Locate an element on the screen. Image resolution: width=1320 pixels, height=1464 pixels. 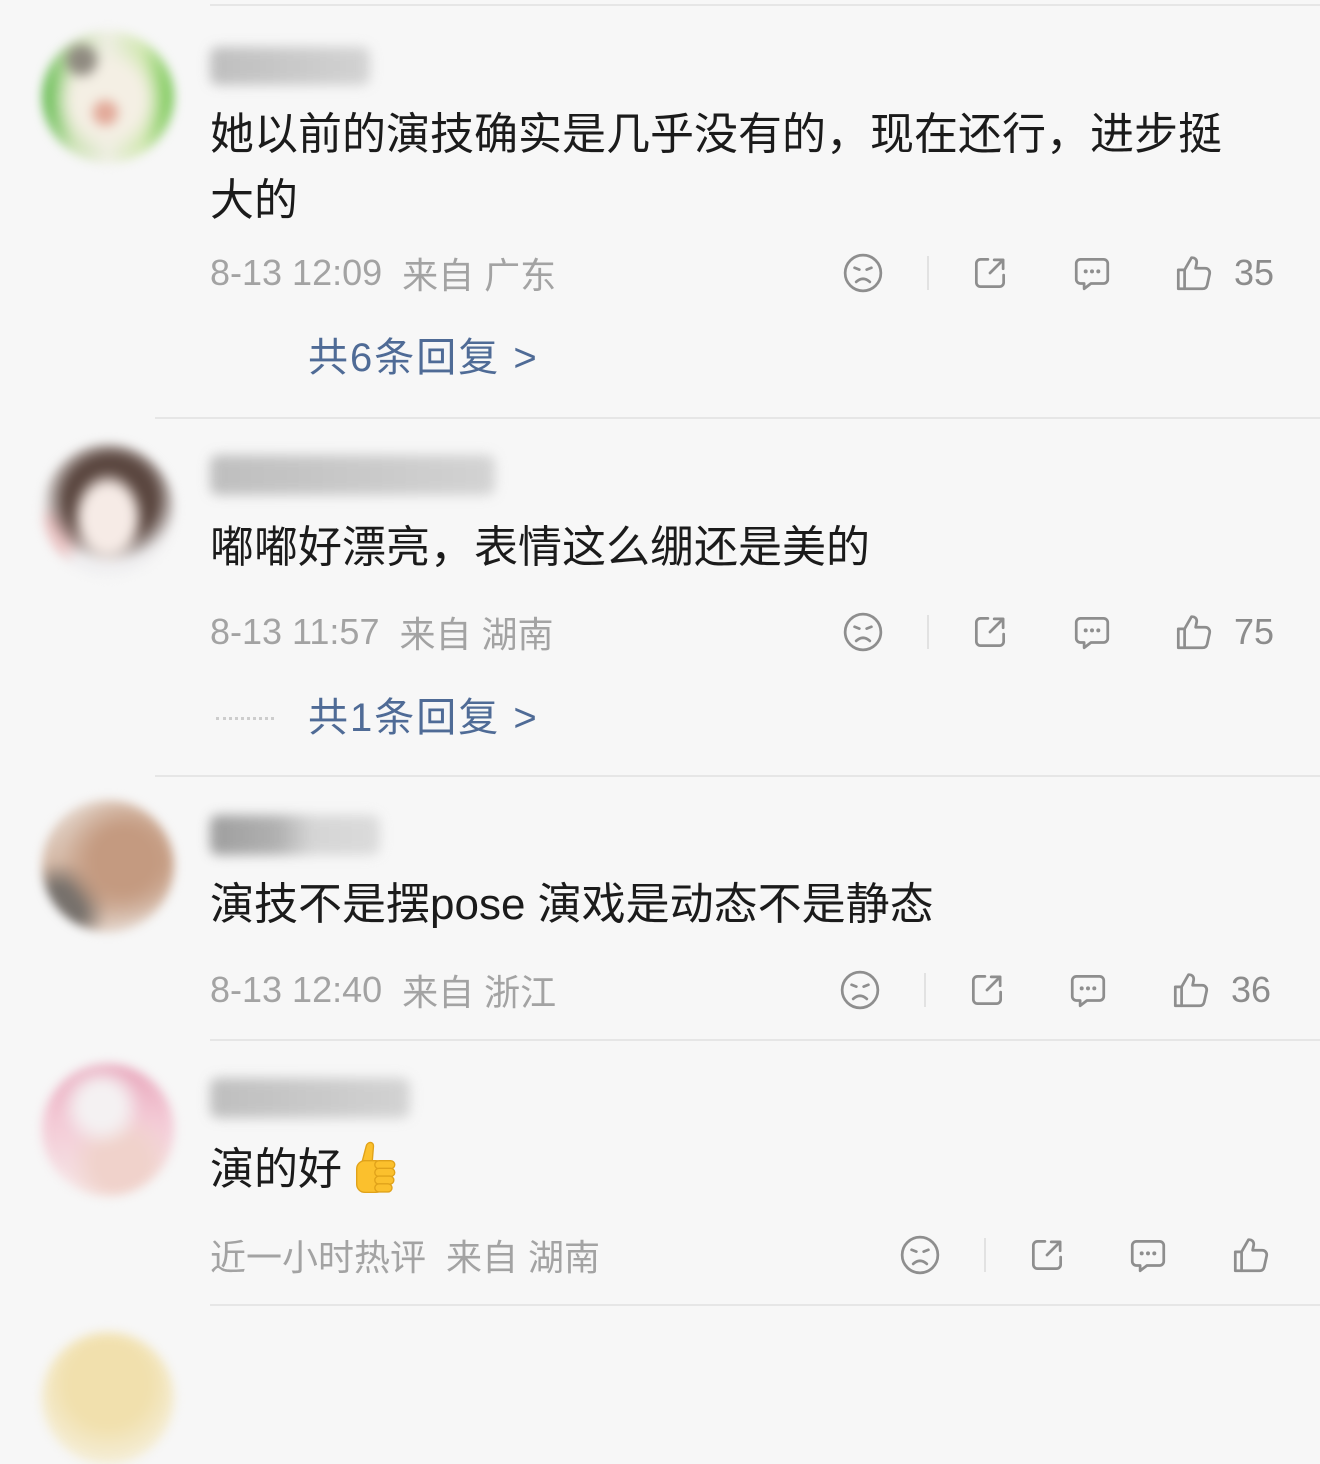
like-button: 35 is located at coordinates (1223, 273).